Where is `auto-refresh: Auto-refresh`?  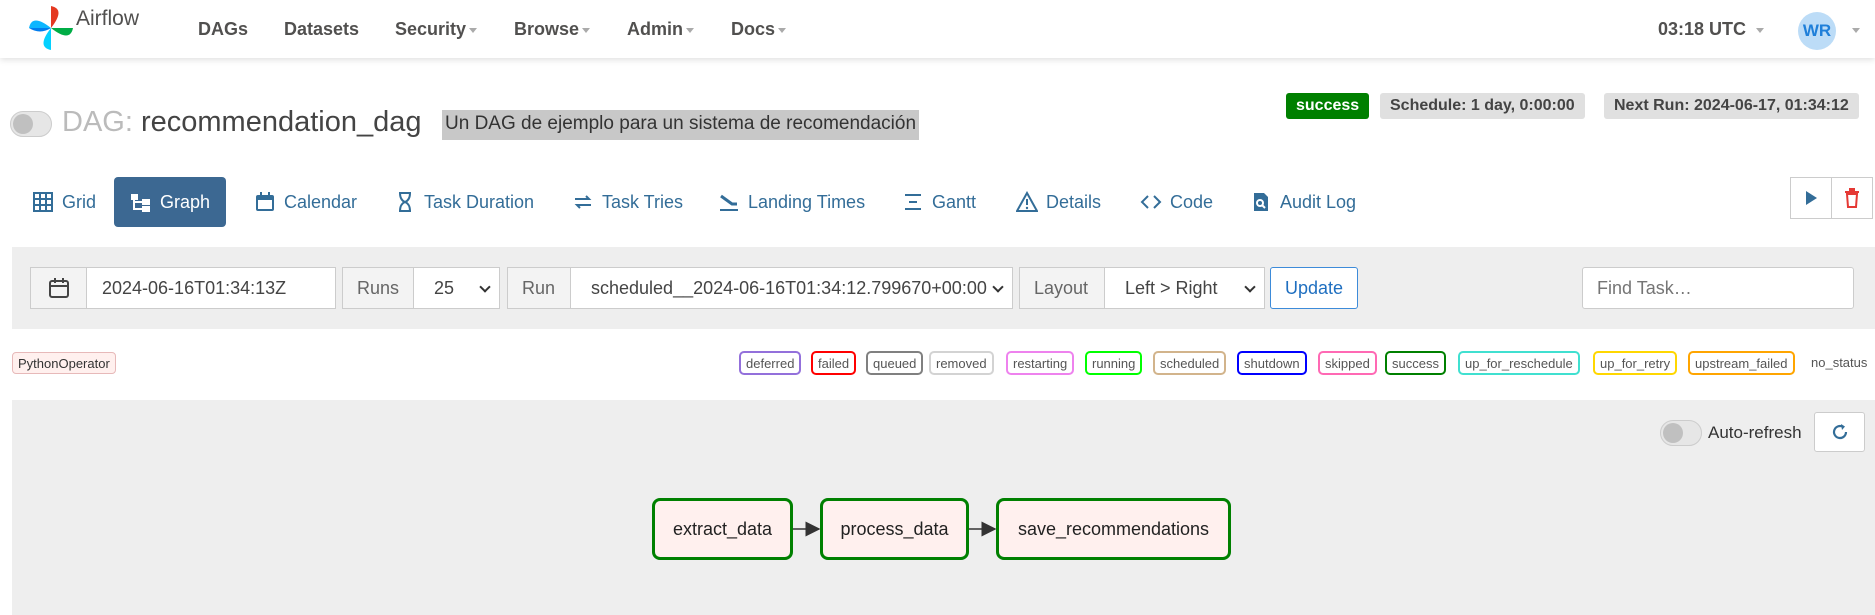
auto-refresh: Auto-refresh is located at coordinates (1731, 433).